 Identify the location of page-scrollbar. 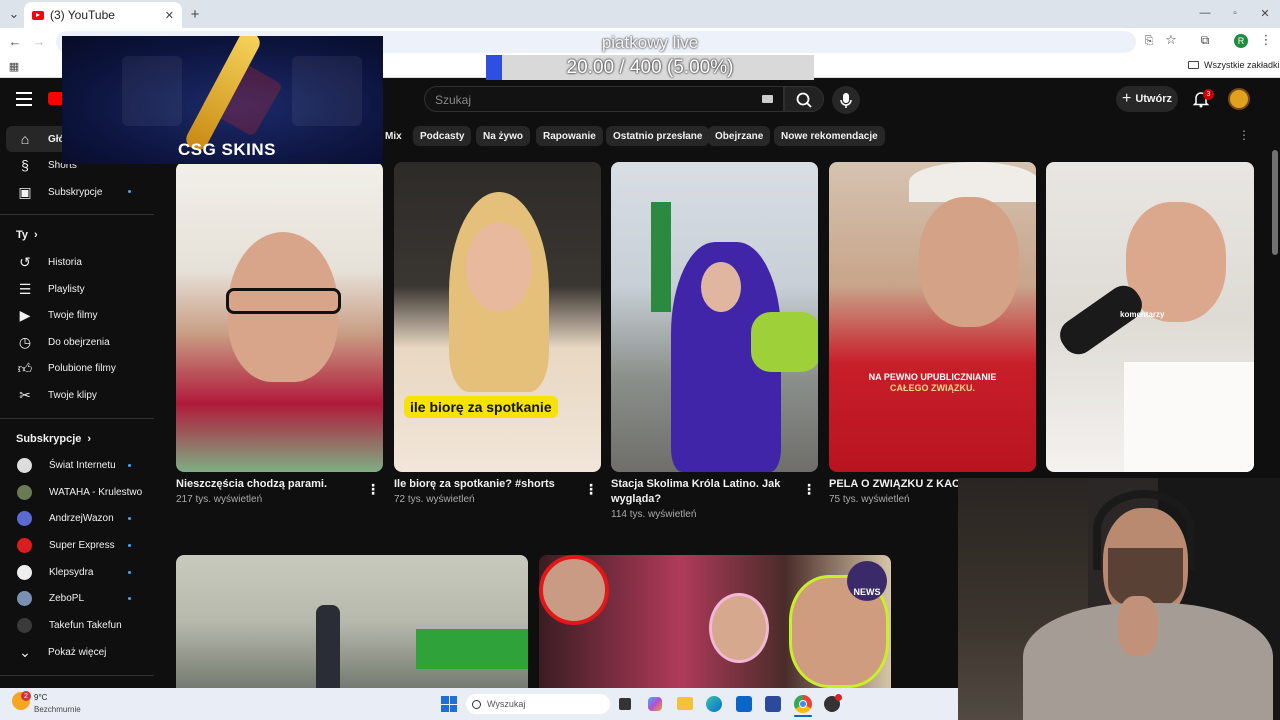
(1275, 202).